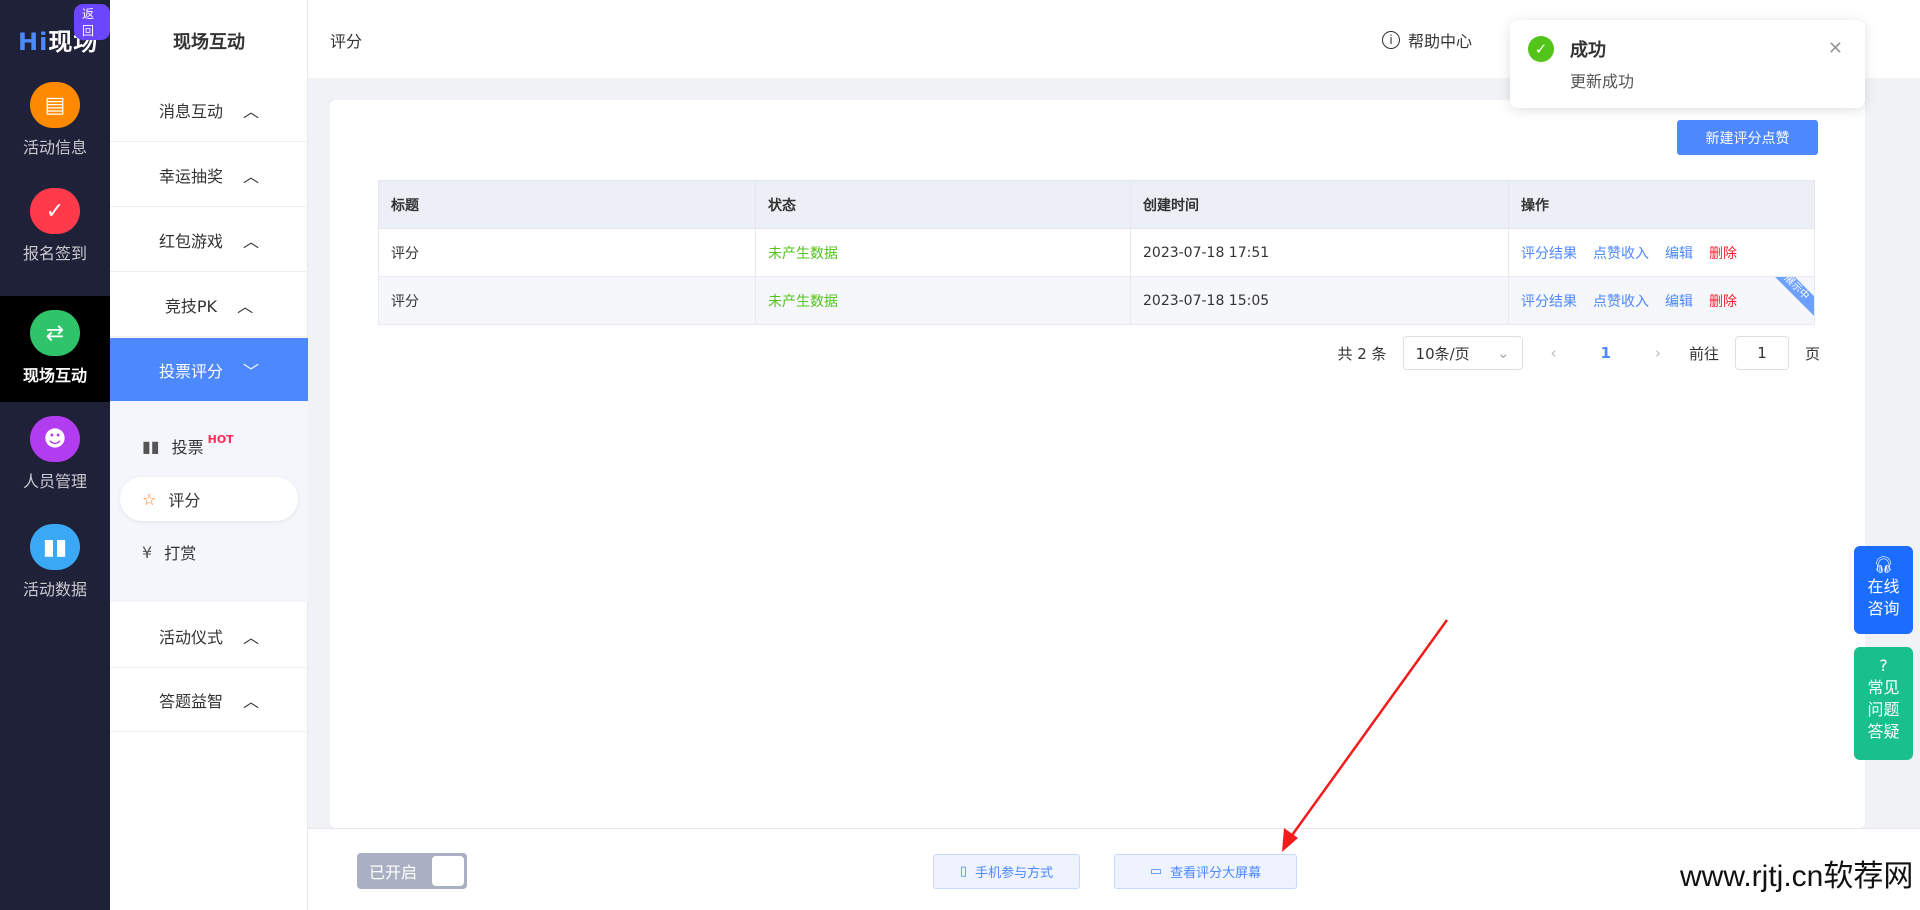 The image size is (1920, 910). I want to click on float-label: 咨询, so click(1883, 608).